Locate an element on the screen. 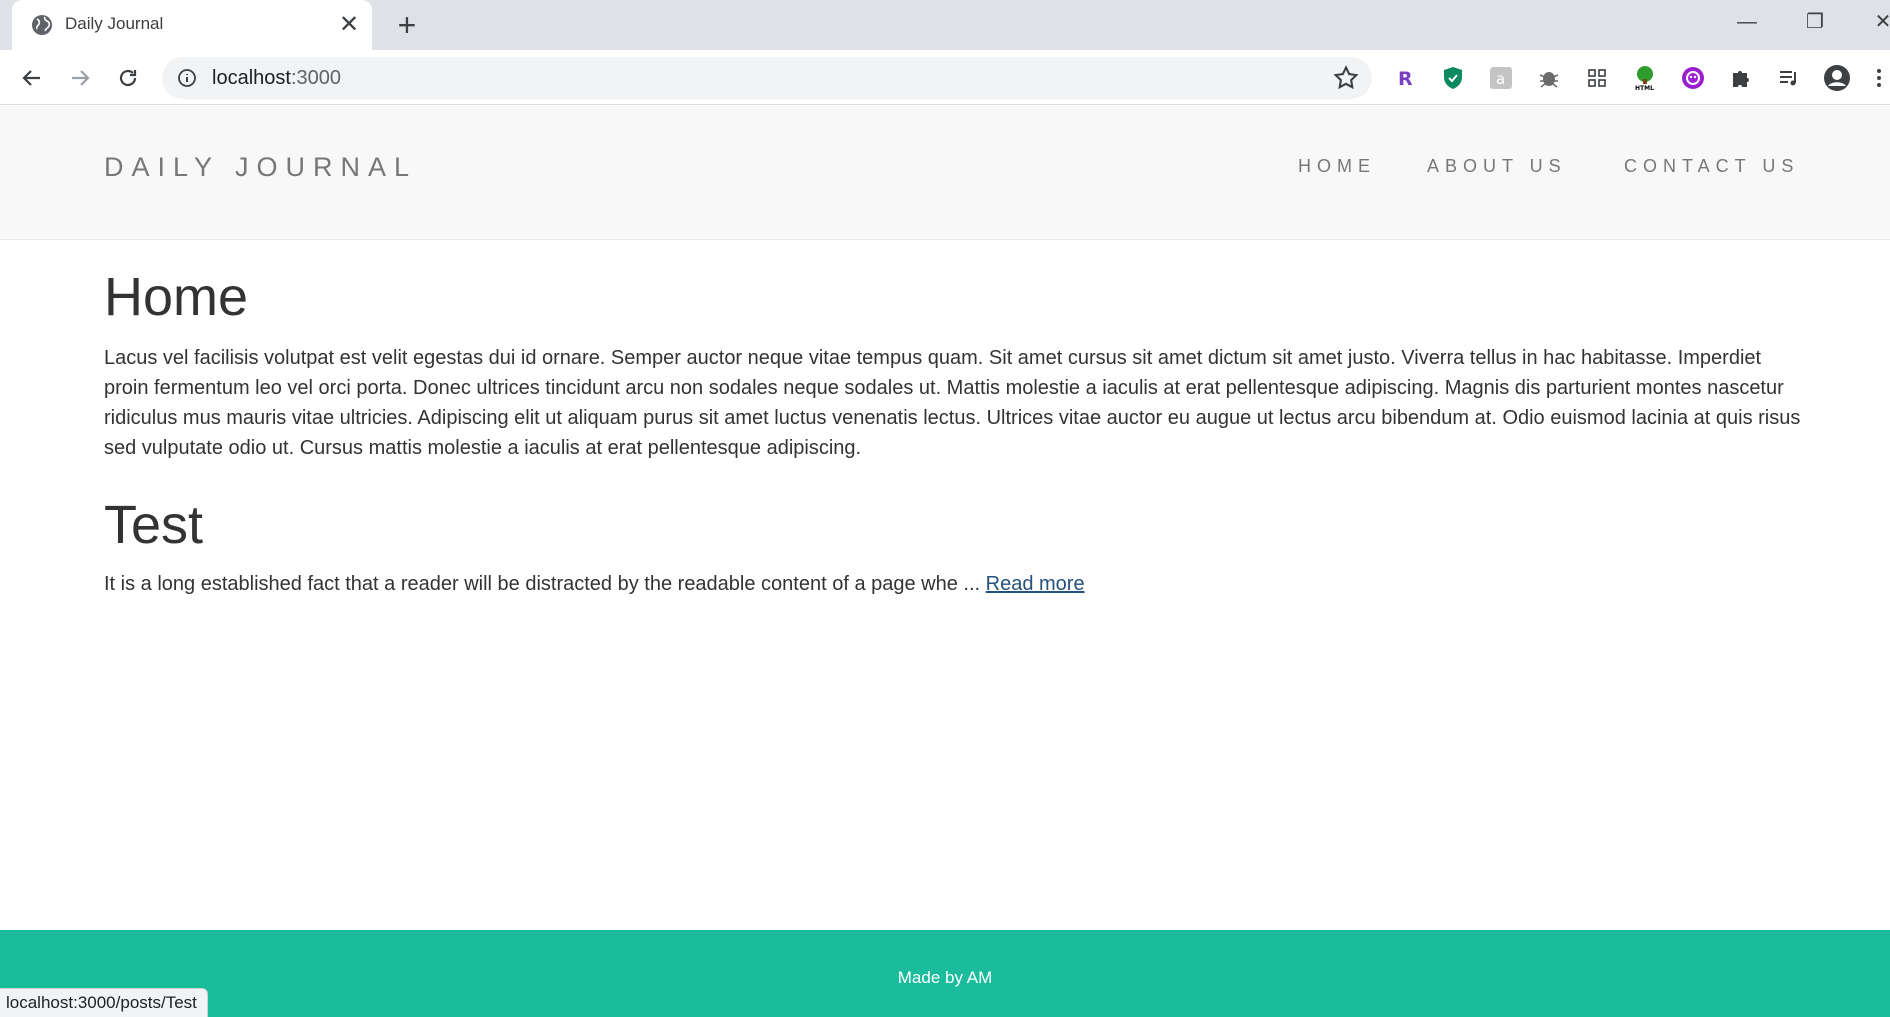 Image resolution: width=1890 pixels, height=1017 pixels. extensions-puzzle-icon is located at coordinates (1741, 78).